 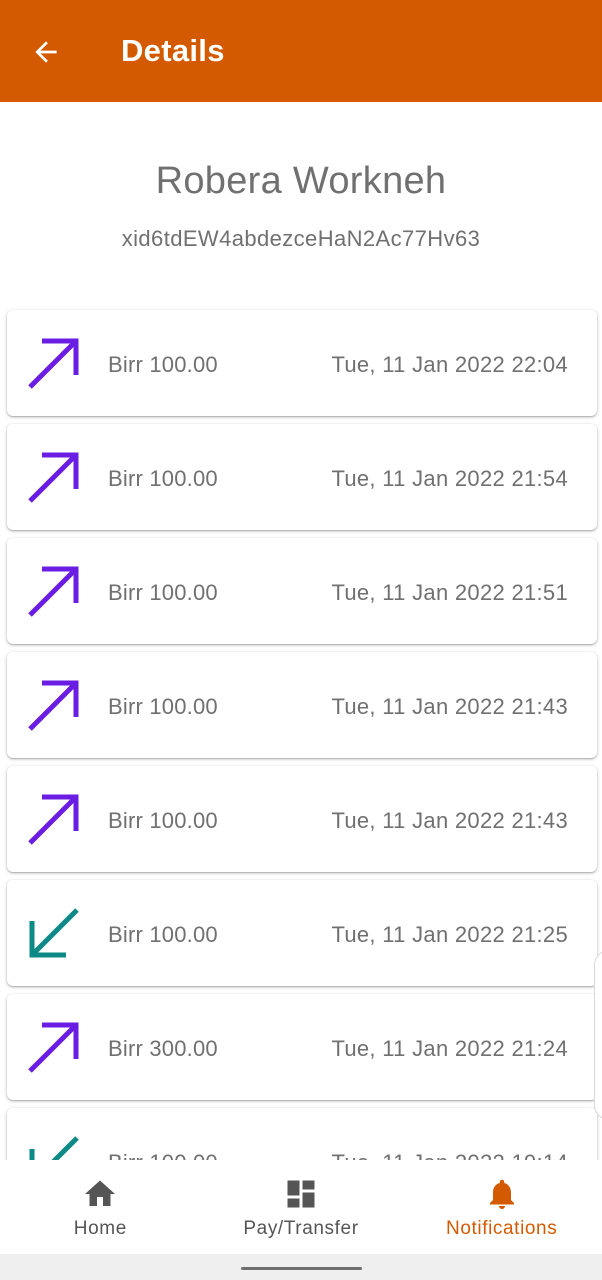 What do you see at coordinates (100, 1207) in the screenshot?
I see `nav-item-home: Home` at bounding box center [100, 1207].